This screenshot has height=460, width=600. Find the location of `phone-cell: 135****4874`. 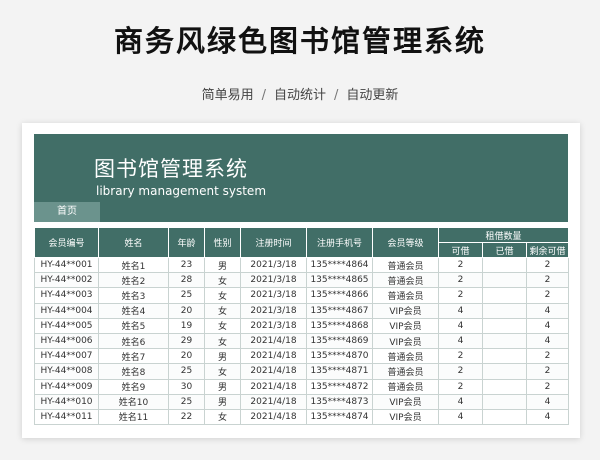

phone-cell: 135****4874 is located at coordinates (339, 417).